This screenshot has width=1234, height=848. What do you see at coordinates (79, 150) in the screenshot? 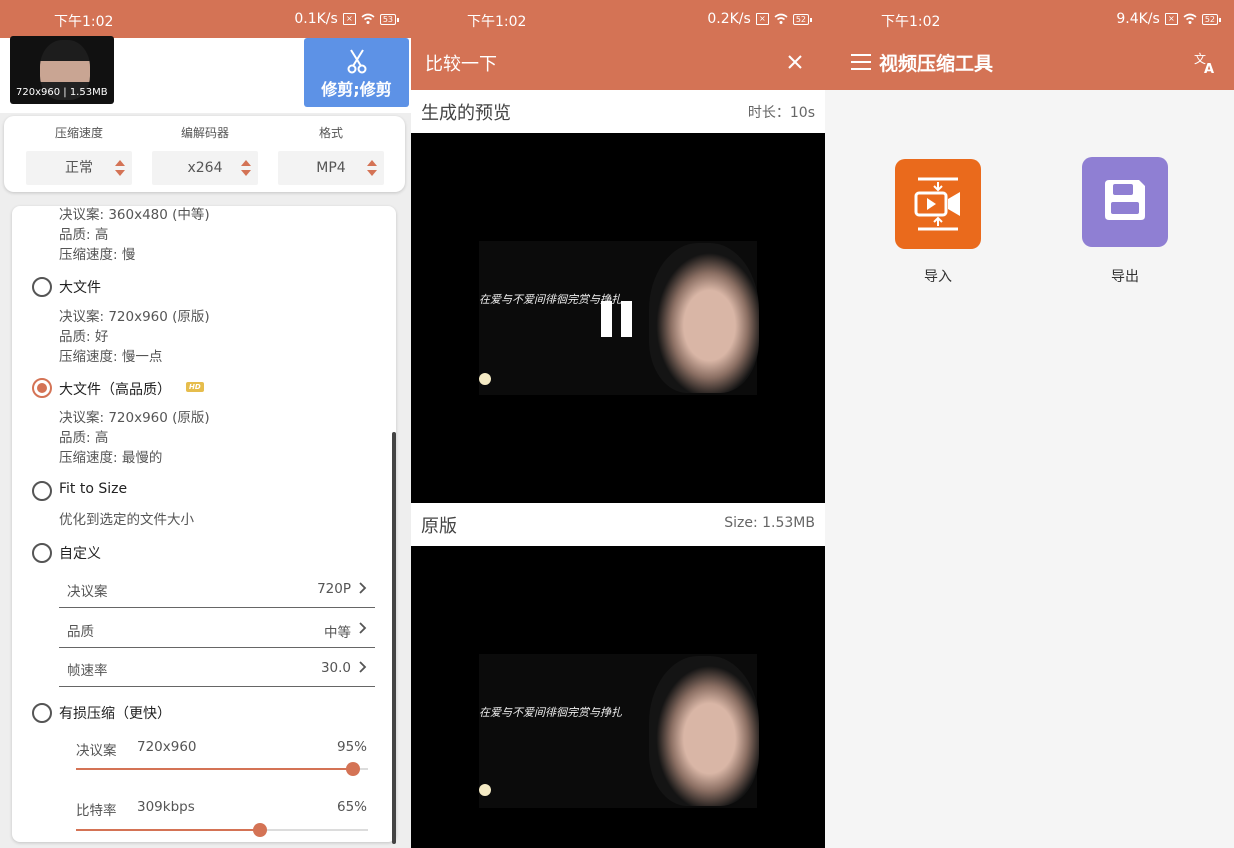
I see `speed-option: 压缩速度 正常` at bounding box center [79, 150].